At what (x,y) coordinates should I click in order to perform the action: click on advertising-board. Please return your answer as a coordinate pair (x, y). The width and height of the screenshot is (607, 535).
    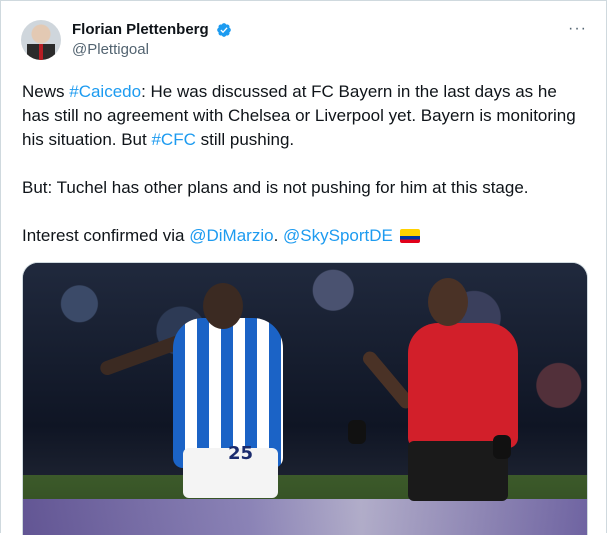
    Looking at the image, I should click on (305, 517).